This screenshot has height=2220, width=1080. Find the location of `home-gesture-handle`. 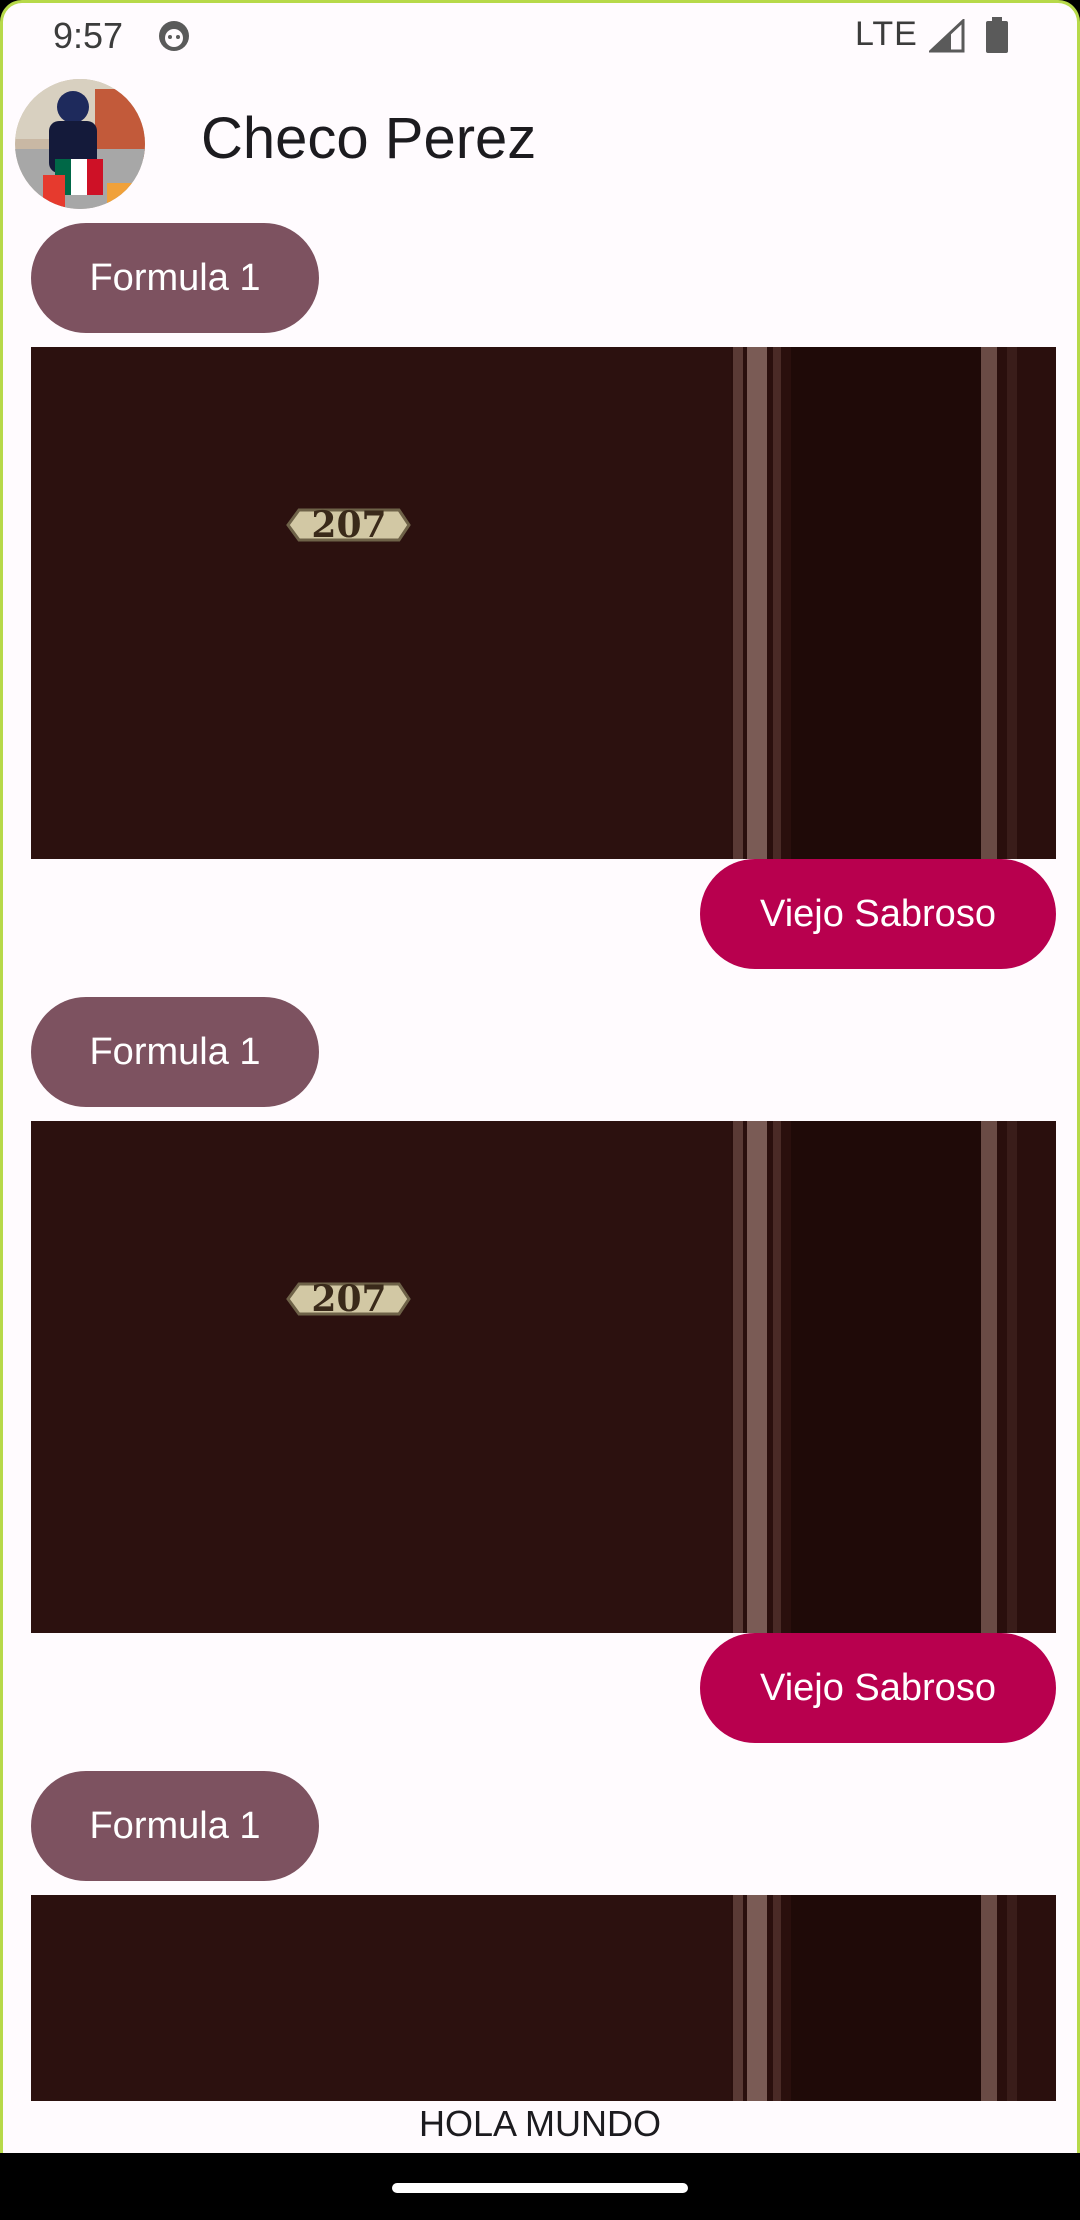

home-gesture-handle is located at coordinates (540, 2188).